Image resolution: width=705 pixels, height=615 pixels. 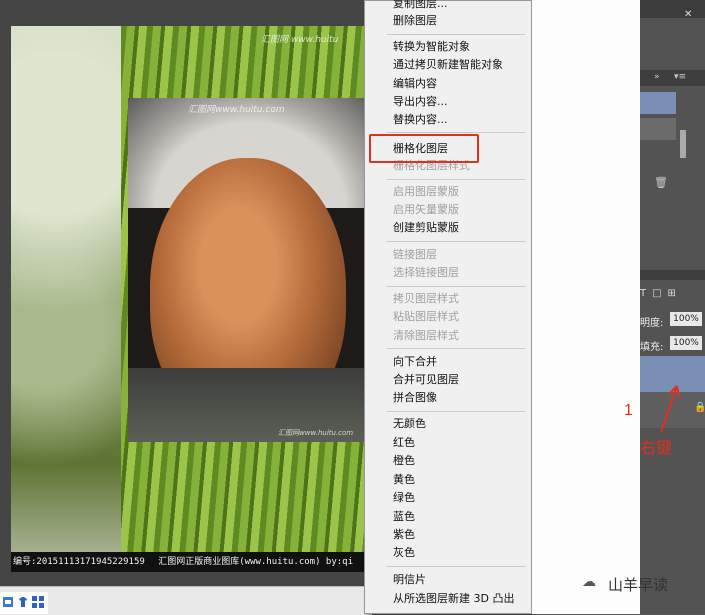 What do you see at coordinates (672, 9) in the screenshot?
I see `panel-header` at bounding box center [672, 9].